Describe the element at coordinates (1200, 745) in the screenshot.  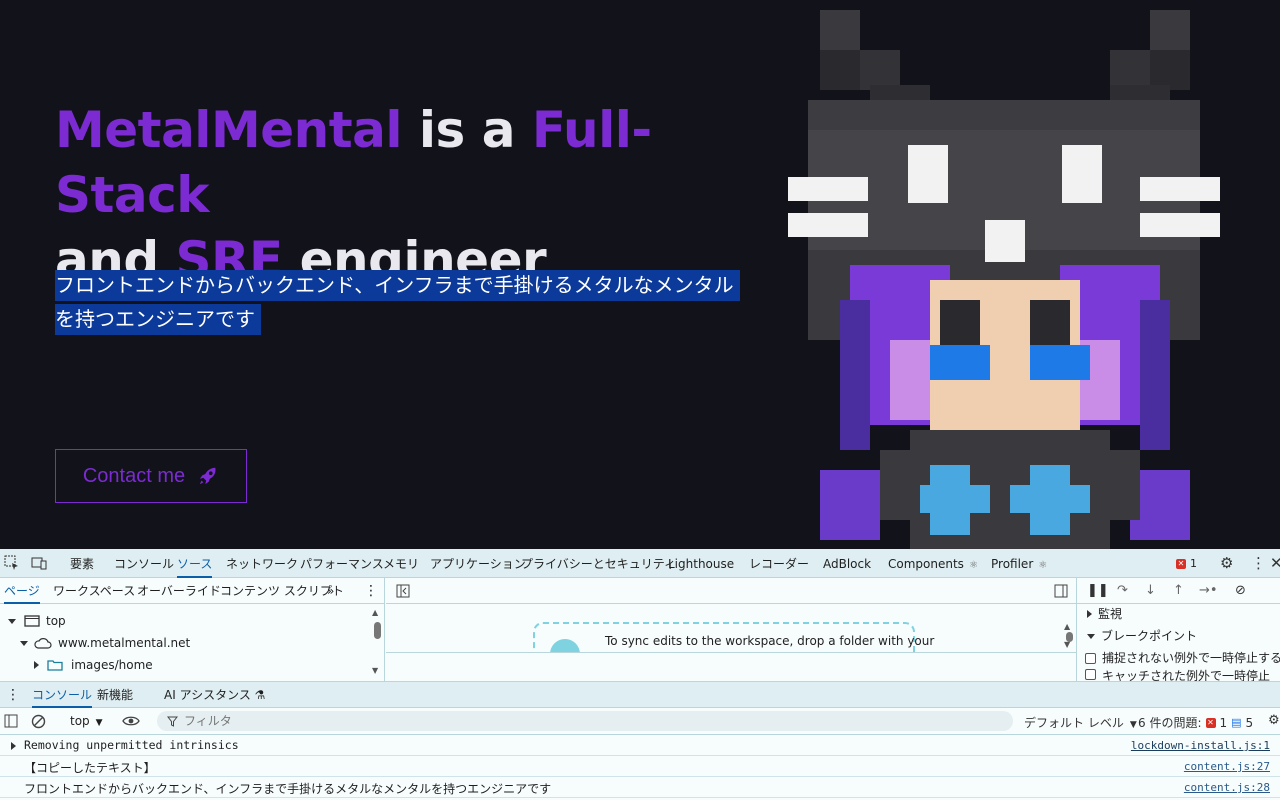
I see `message-source-link: lockdown-install.js:1` at that location.